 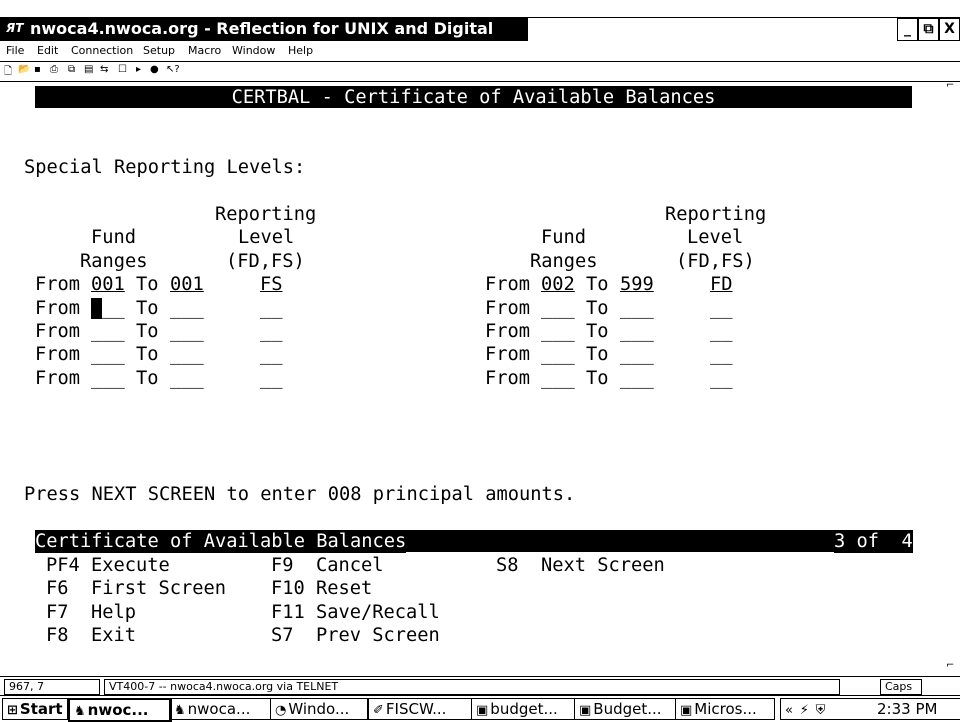 What do you see at coordinates (187, 308) in the screenshot?
I see `left-to-field-2: ___` at bounding box center [187, 308].